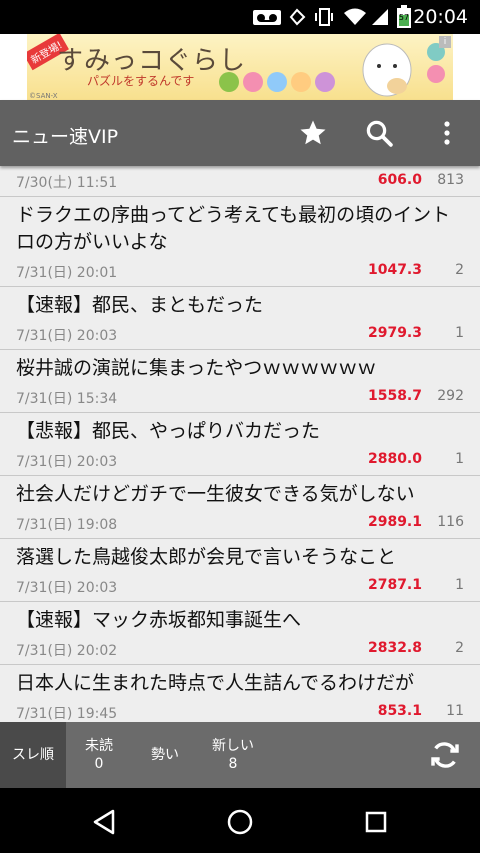 The width and height of the screenshot is (480, 853). I want to click on thread-date: 7/31(日) 20:01, so click(67, 273).